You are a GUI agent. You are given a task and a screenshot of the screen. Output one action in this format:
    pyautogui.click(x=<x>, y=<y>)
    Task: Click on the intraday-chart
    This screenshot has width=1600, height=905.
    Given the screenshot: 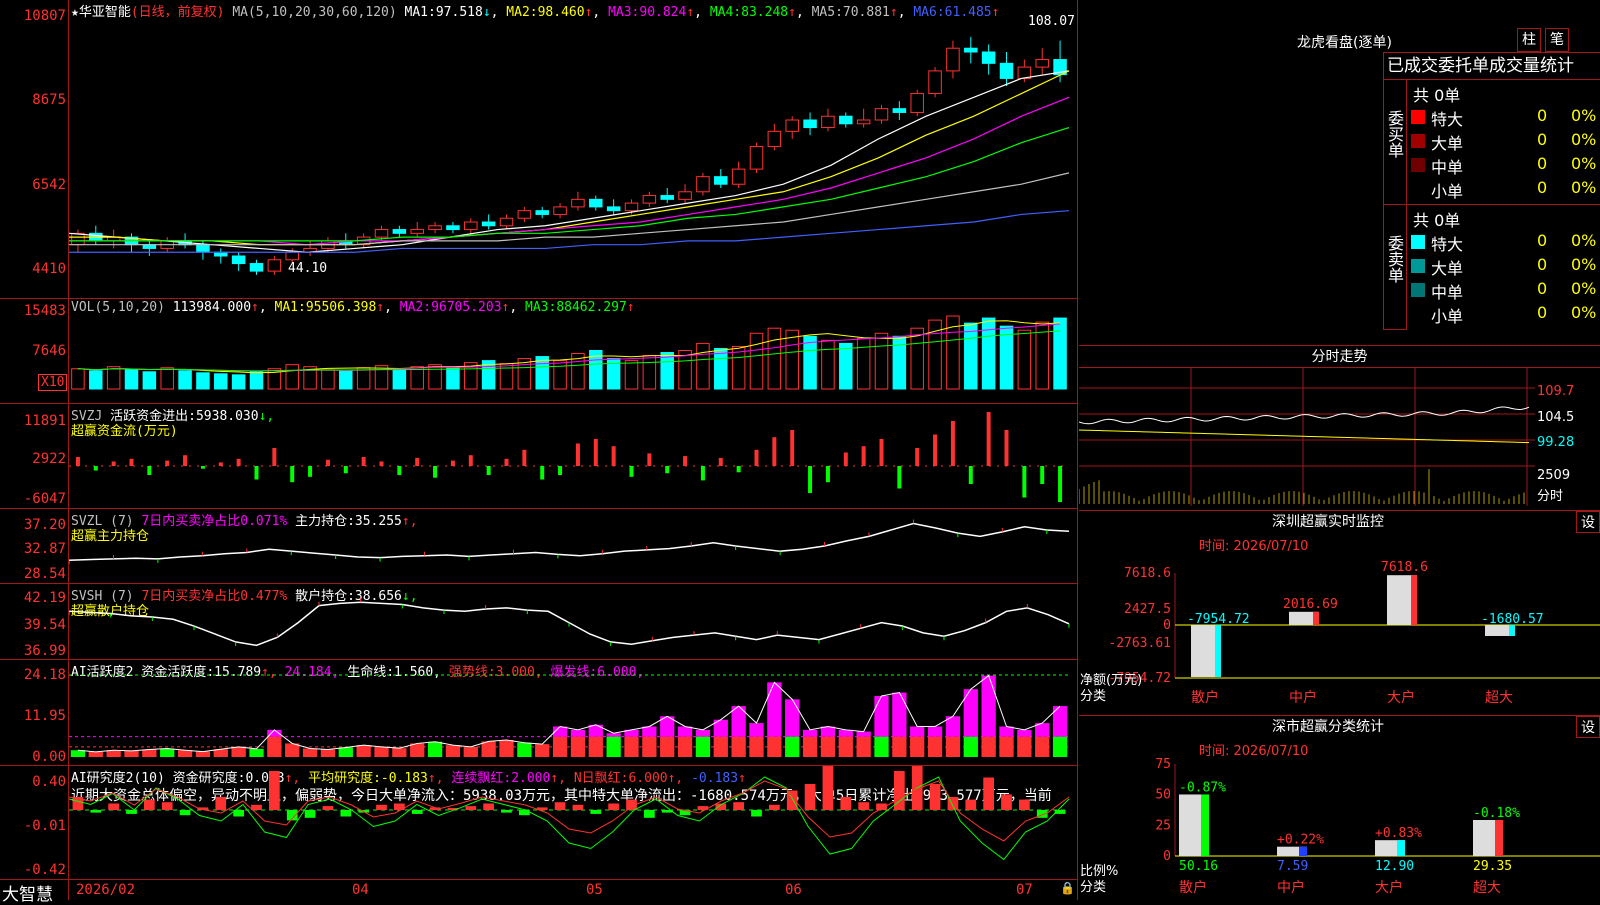 What is the action you would take?
    pyautogui.click(x=1307, y=437)
    